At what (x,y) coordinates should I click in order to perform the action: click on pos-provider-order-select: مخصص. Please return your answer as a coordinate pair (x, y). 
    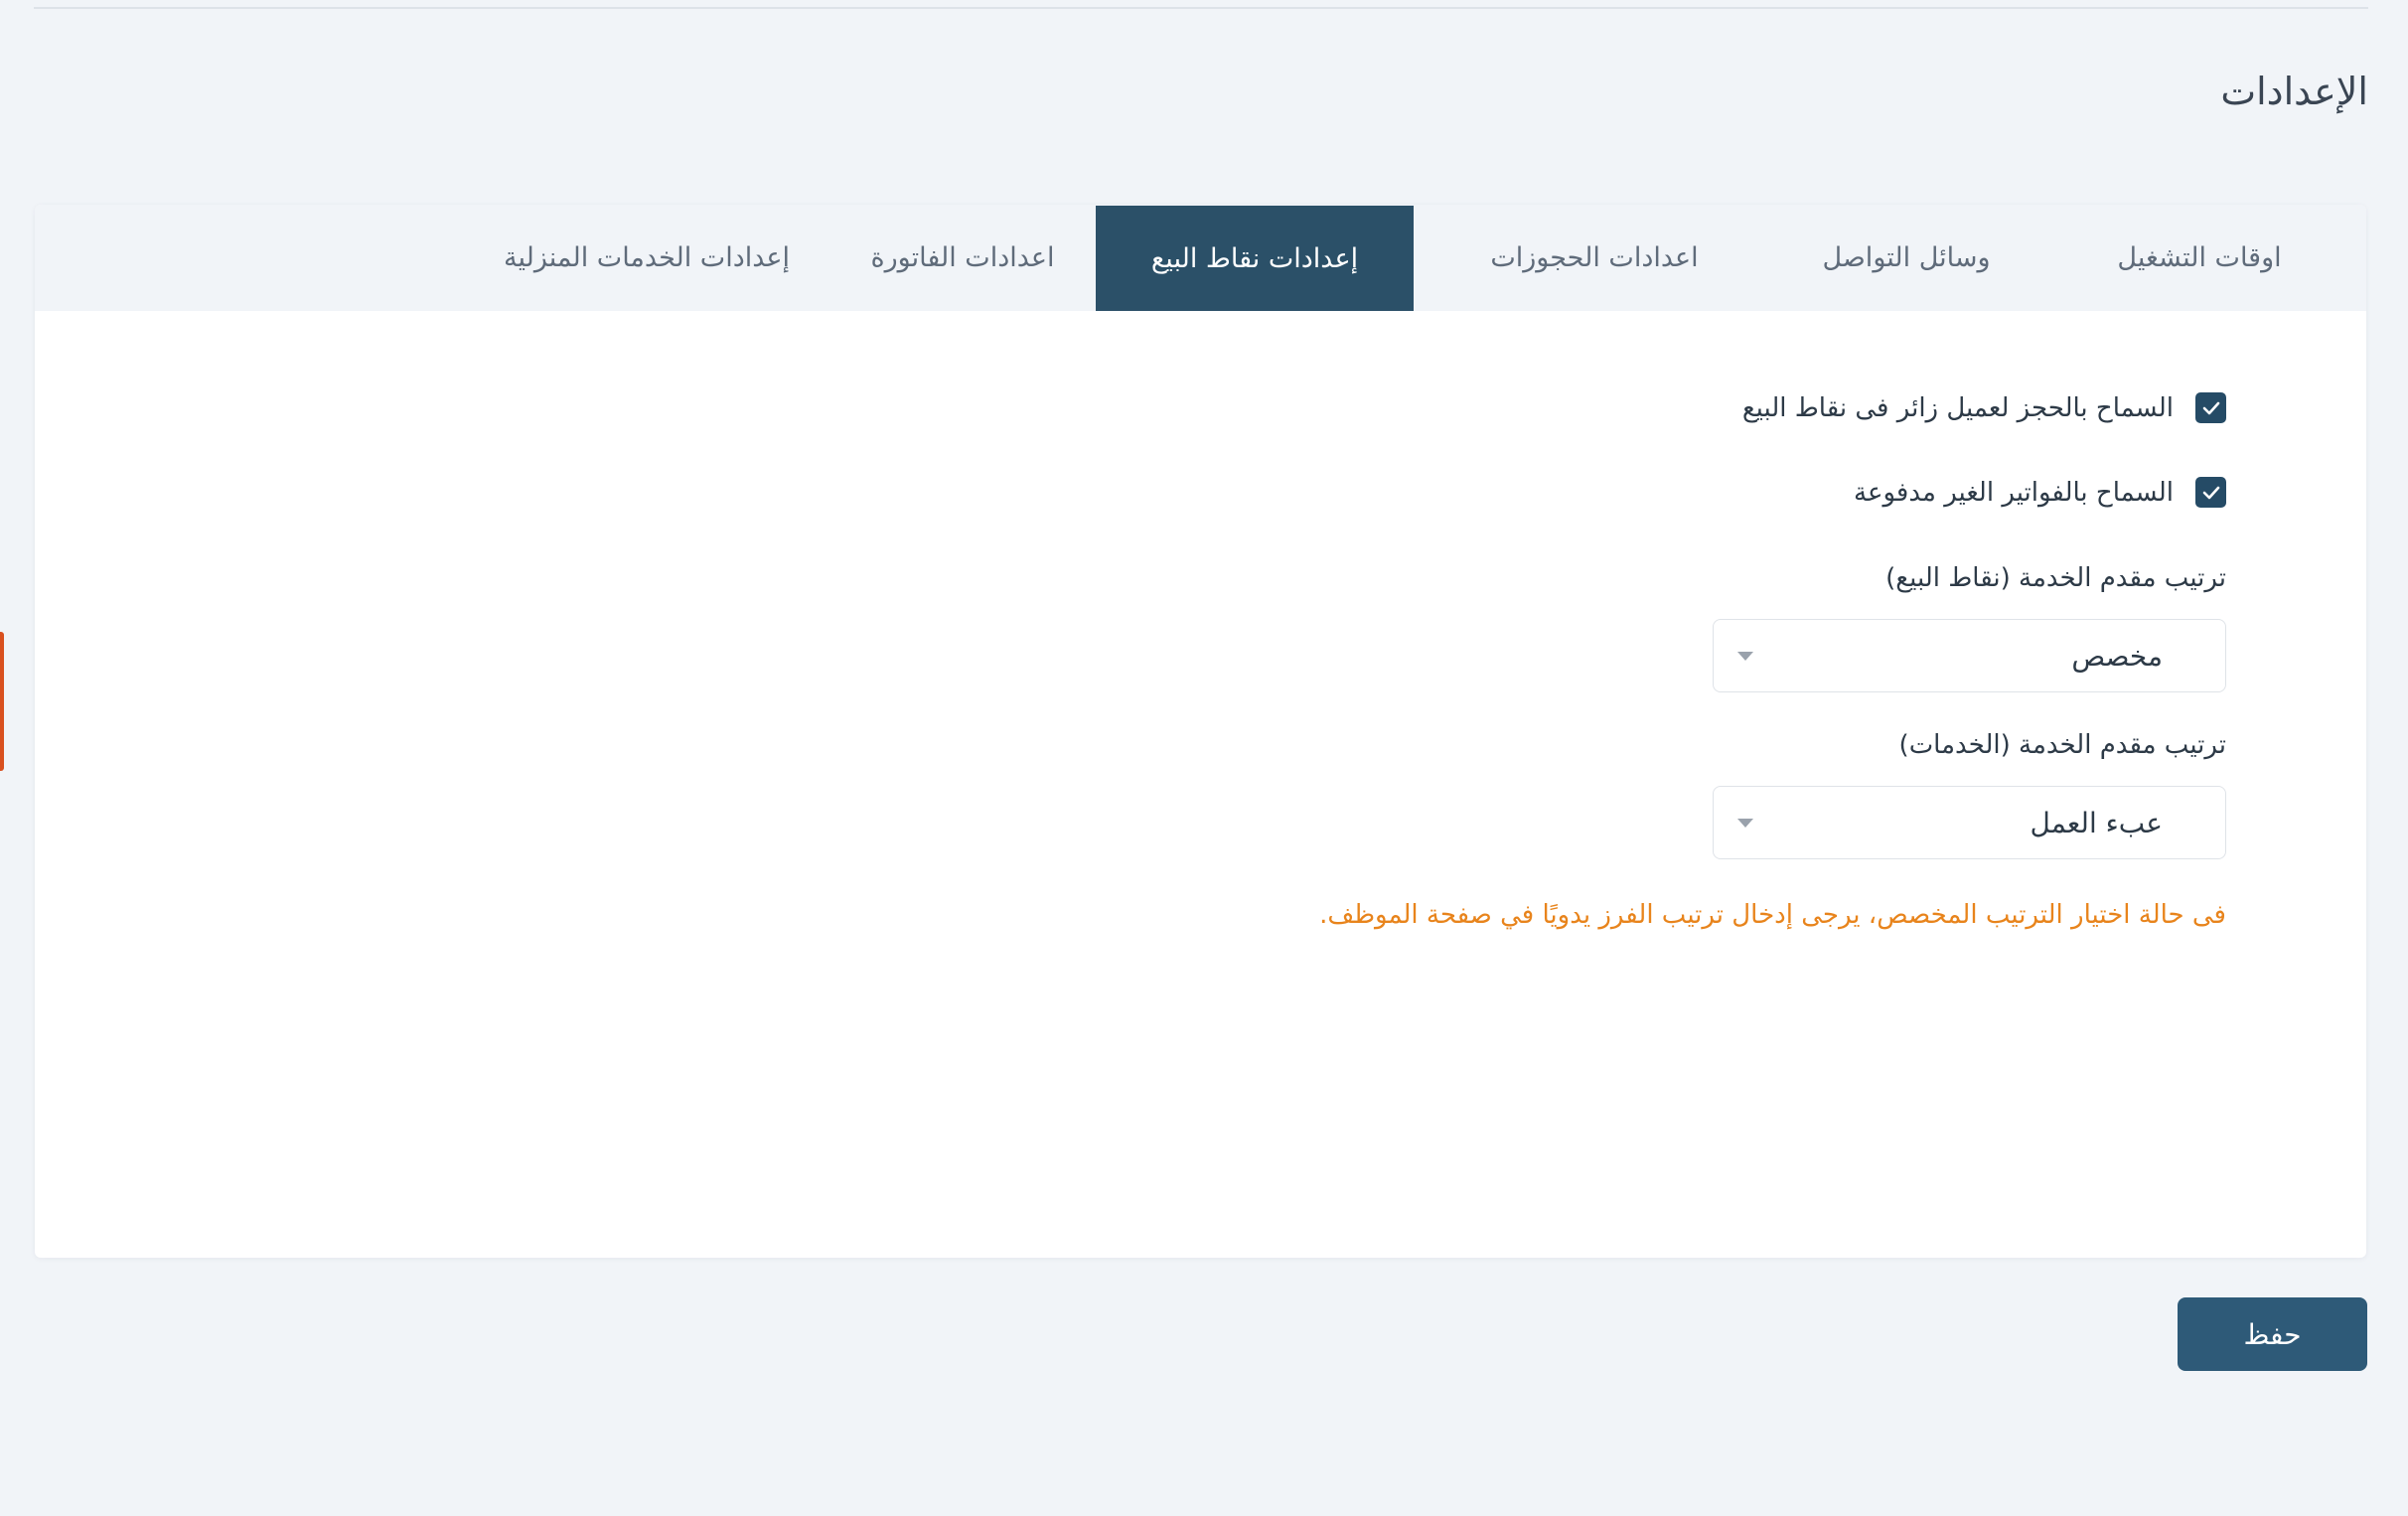
    Looking at the image, I should click on (1969, 655).